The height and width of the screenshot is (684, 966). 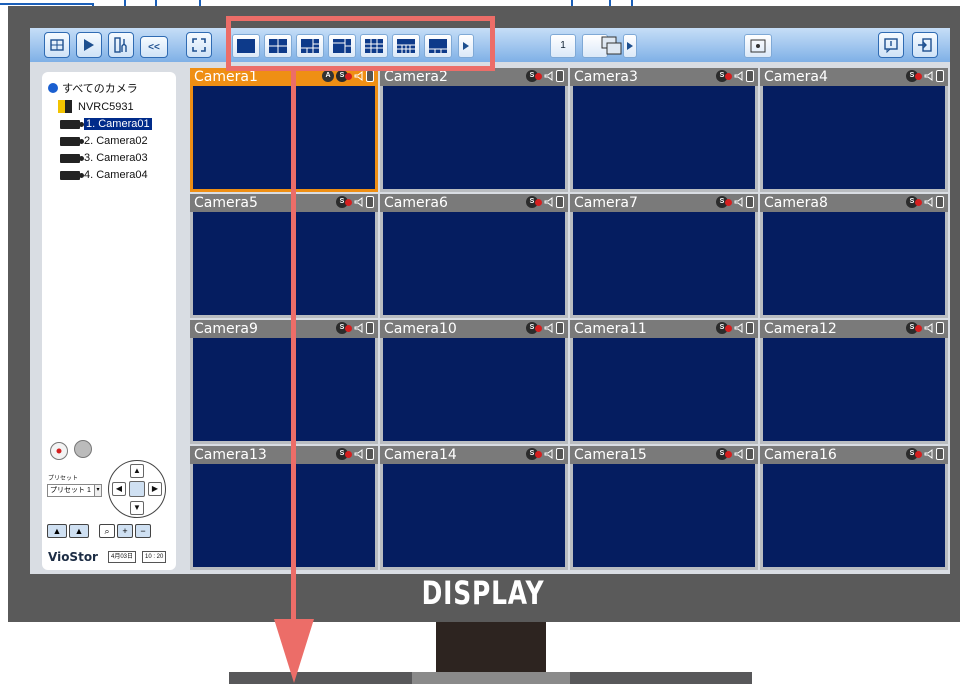 What do you see at coordinates (199, 45) in the screenshot?
I see `fullscreen-icon` at bounding box center [199, 45].